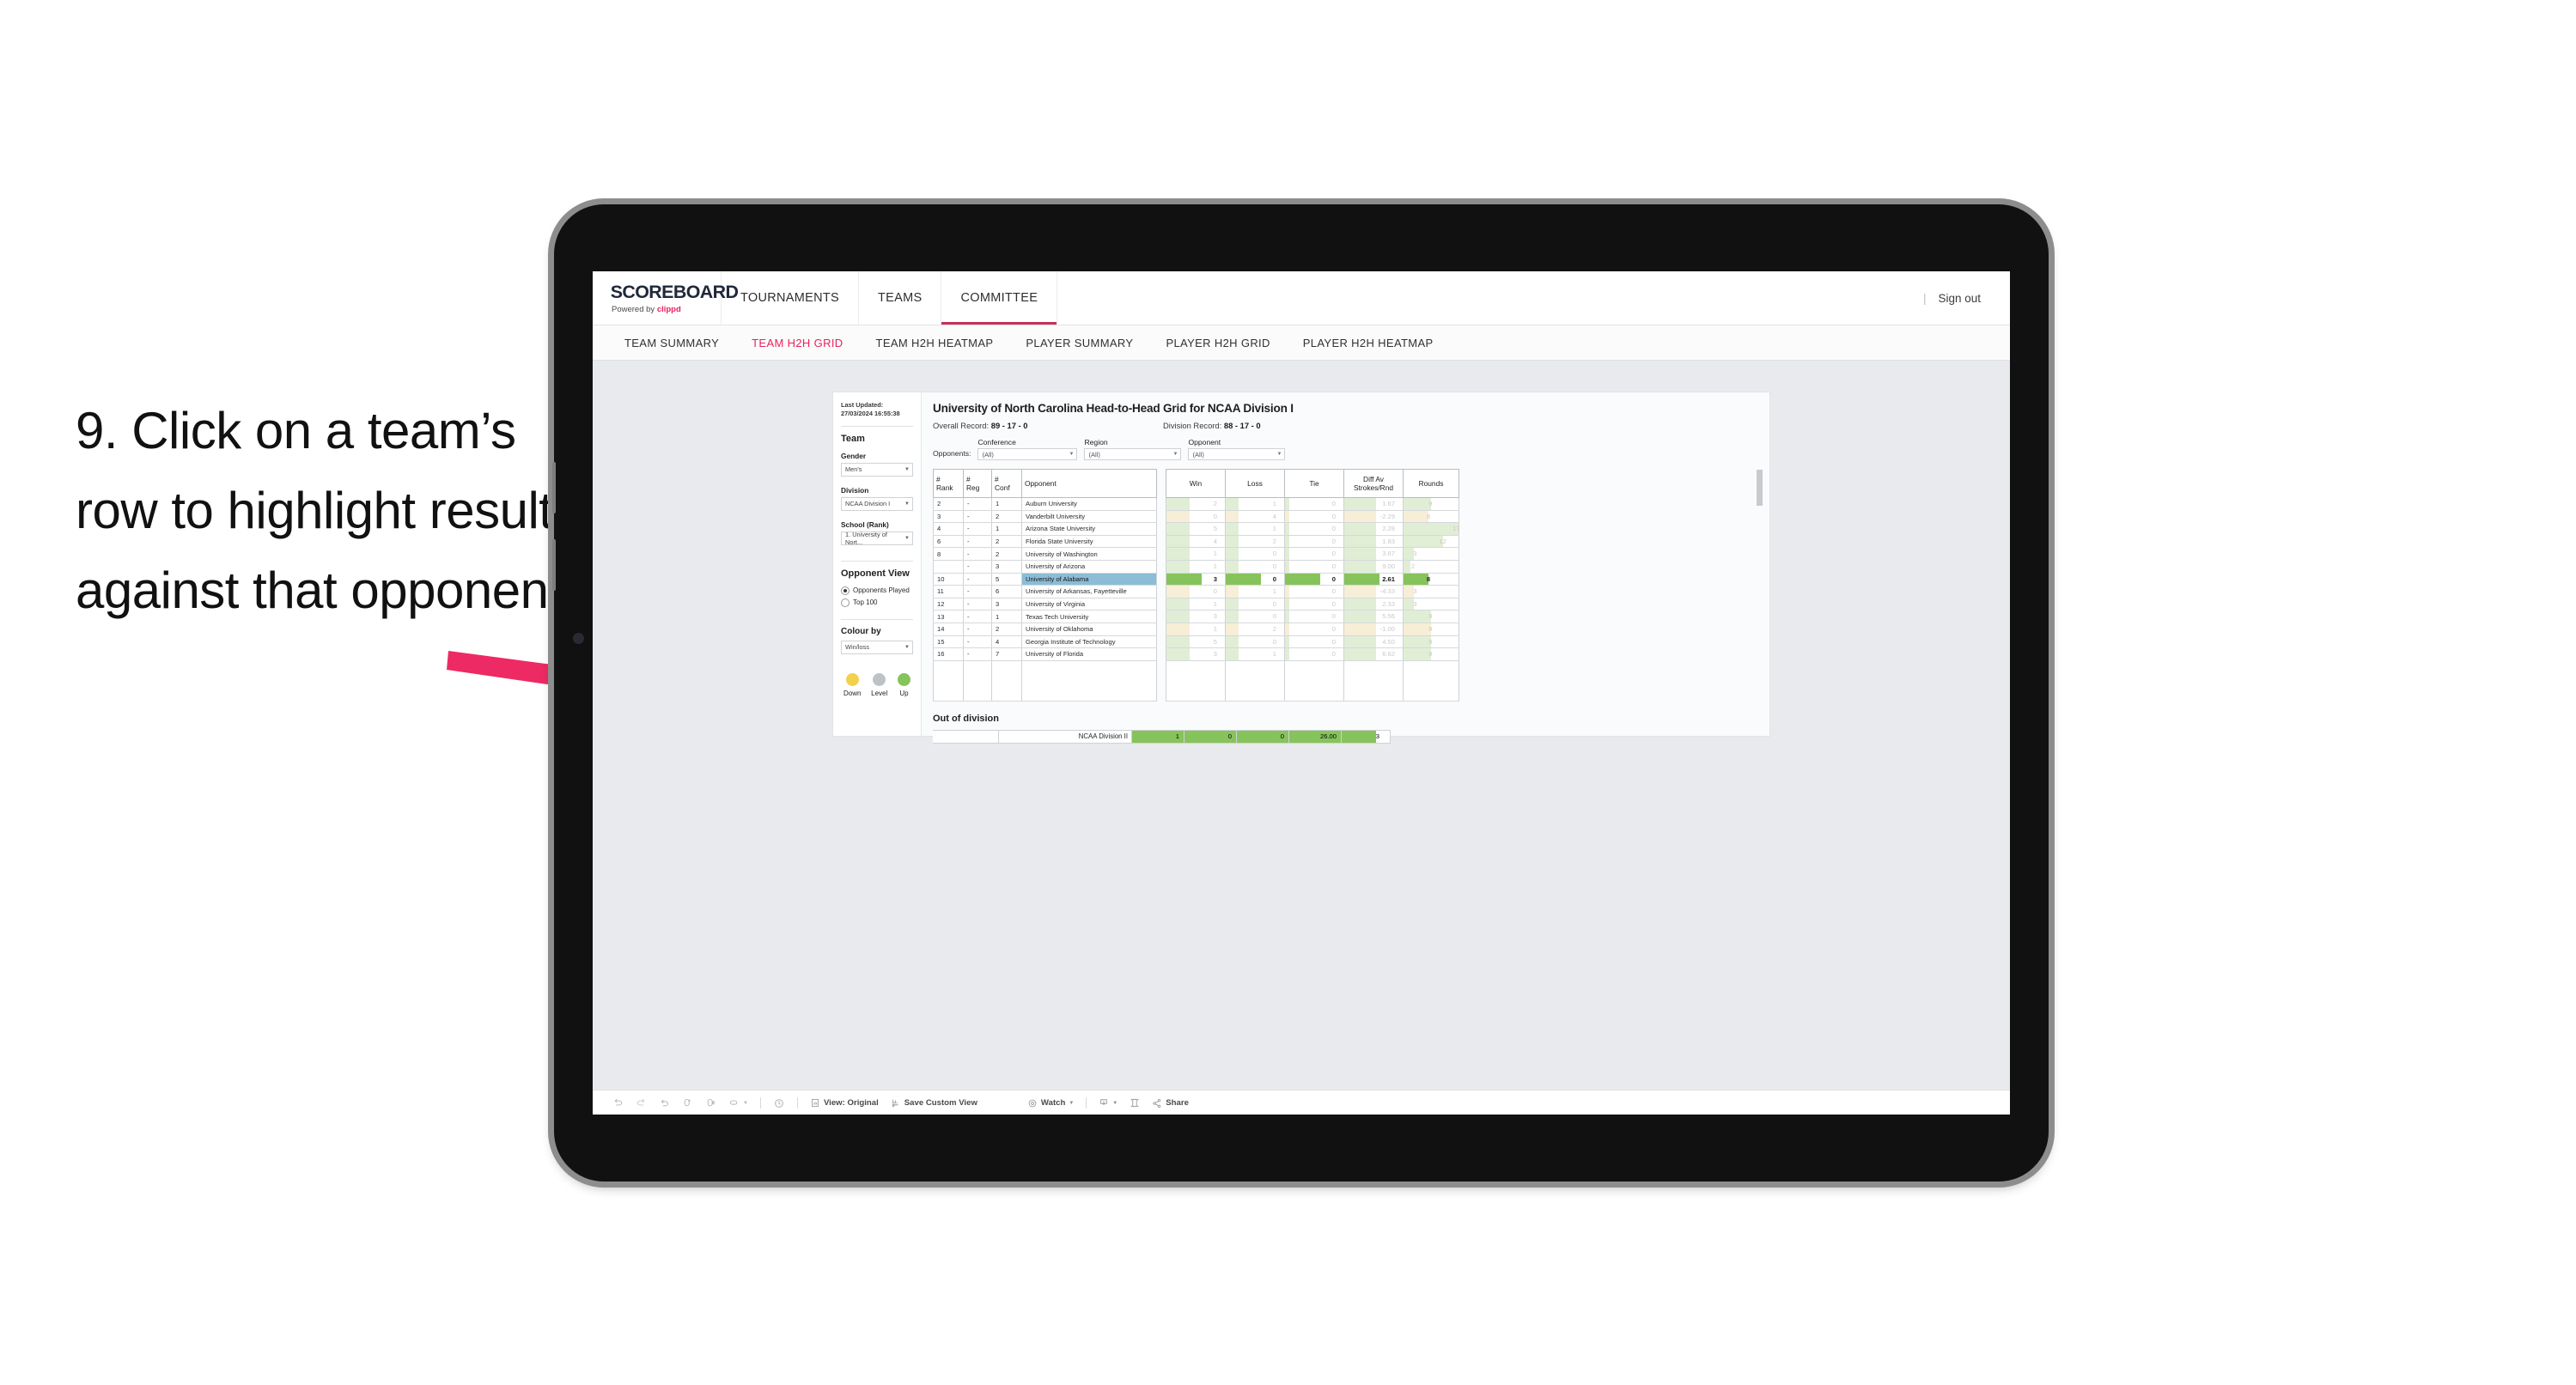 The image size is (2576, 1385). What do you see at coordinates (641, 1103) in the screenshot?
I see `redo-icon` at bounding box center [641, 1103].